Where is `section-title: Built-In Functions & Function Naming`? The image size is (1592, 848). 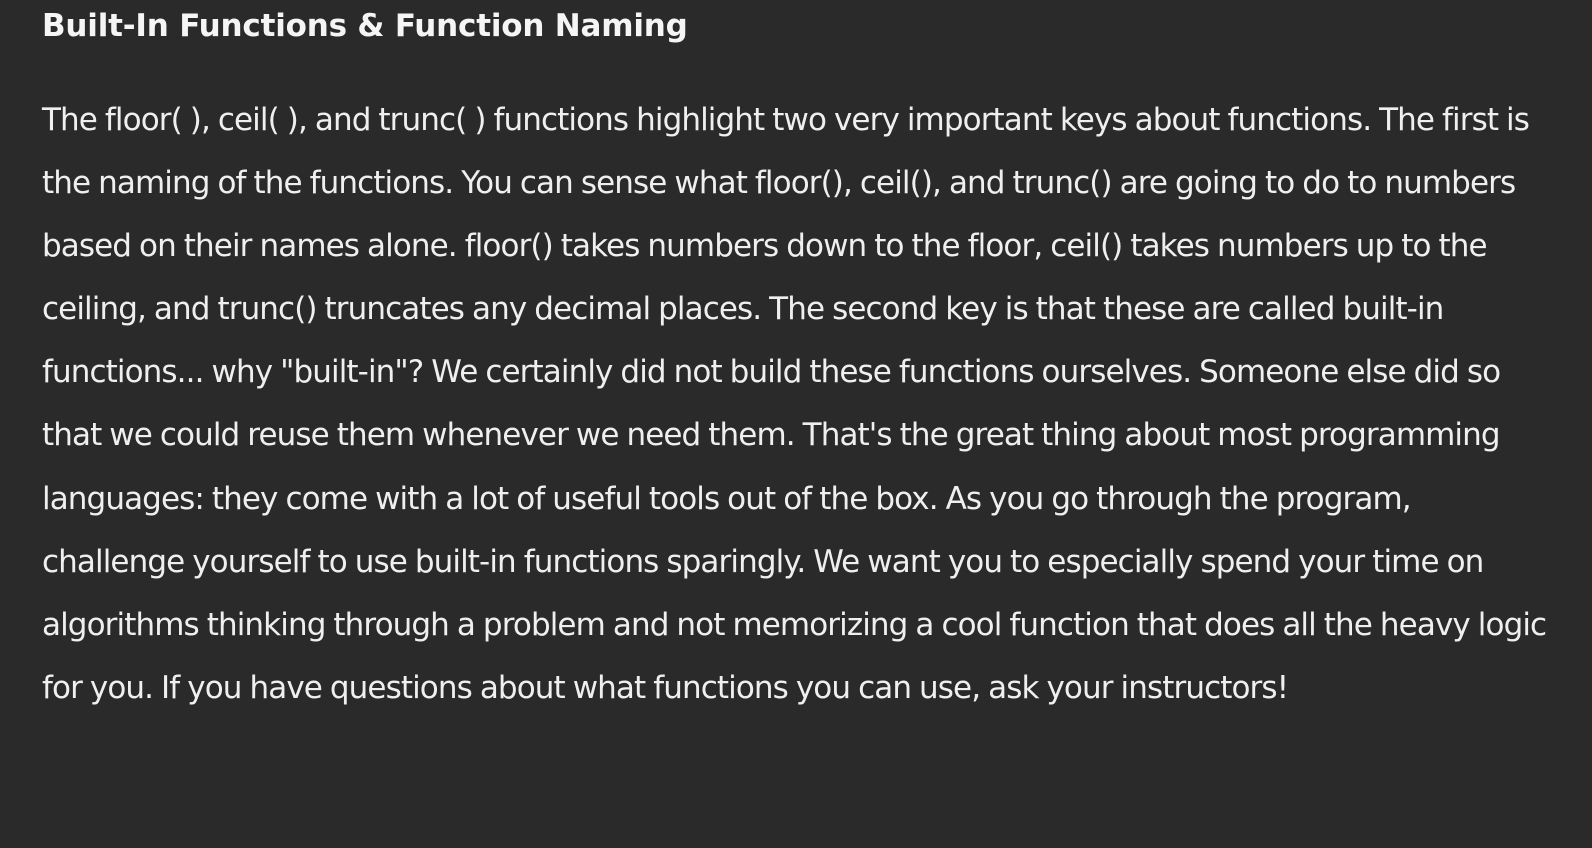 section-title: Built-In Functions & Function Naming is located at coordinates (365, 26).